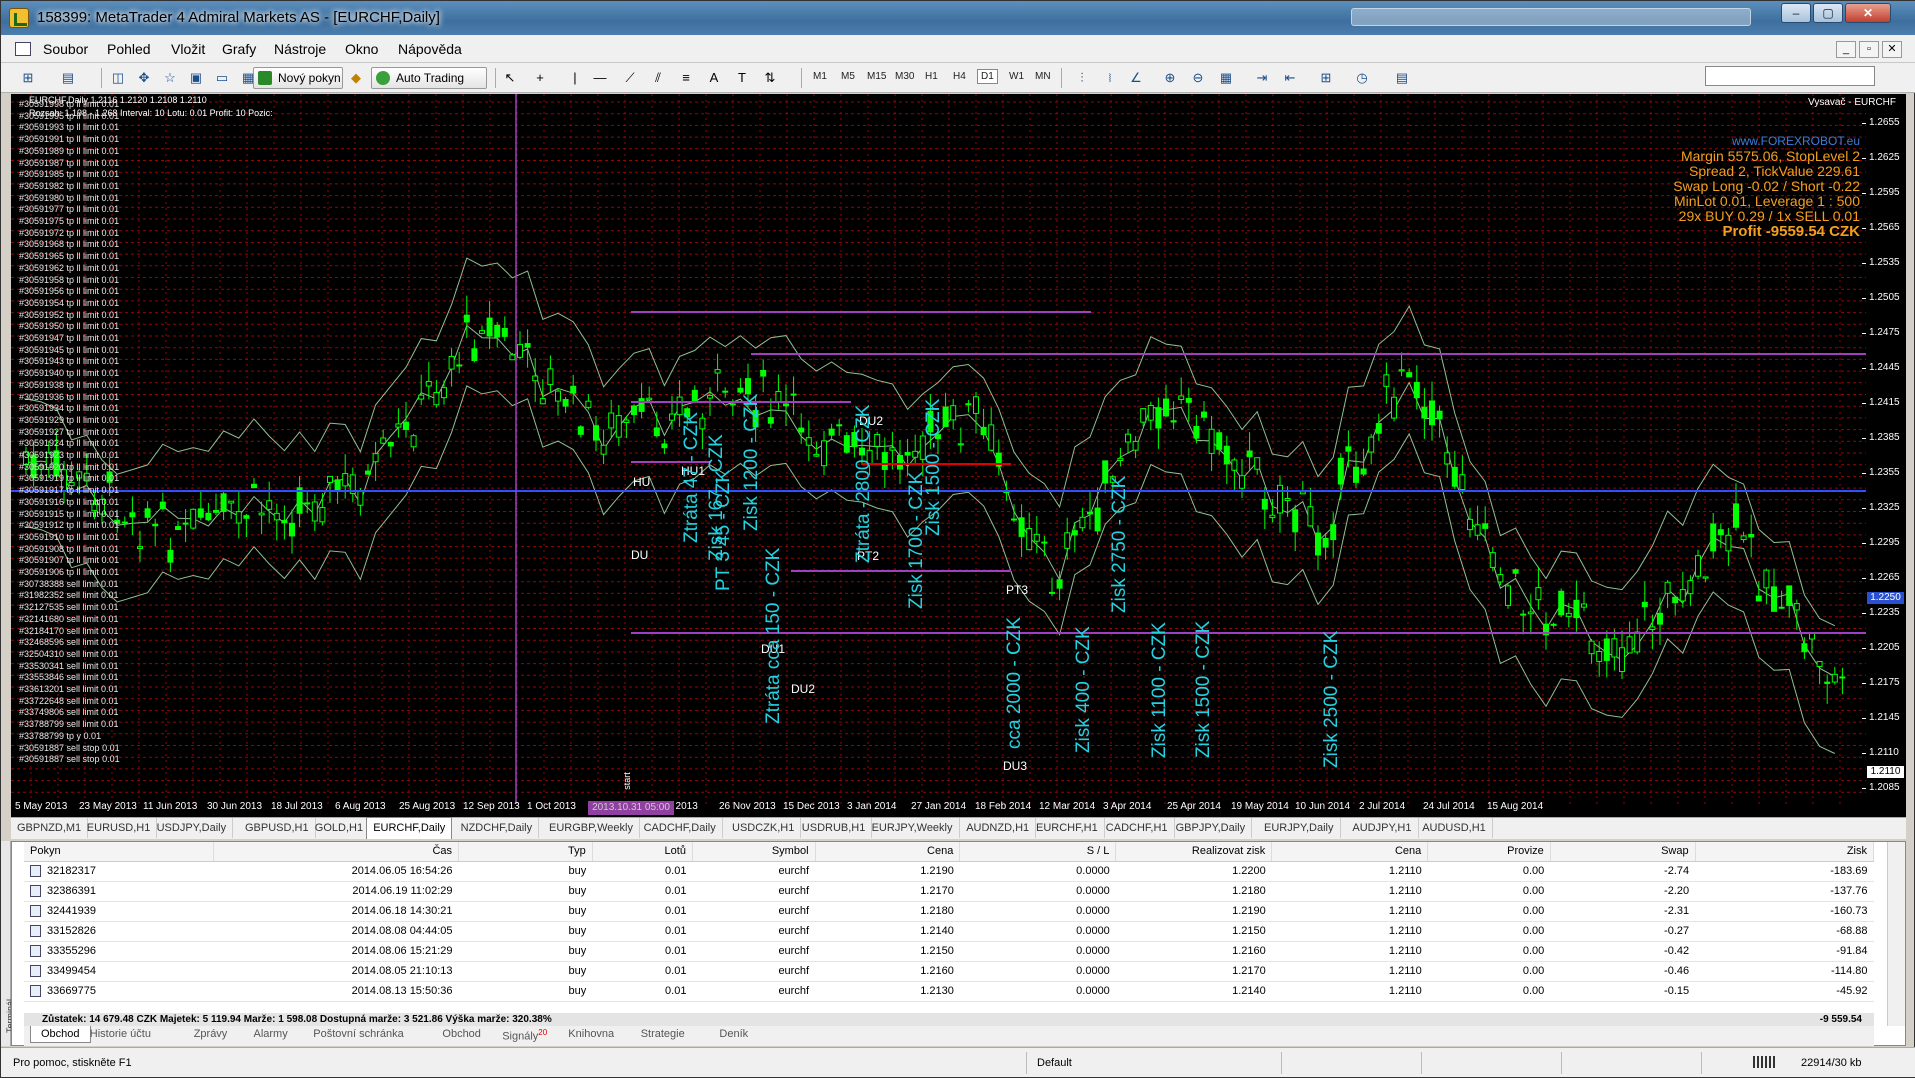  What do you see at coordinates (591, 828) in the screenshot?
I see `chart-tab: EURGBP,Weekly` at bounding box center [591, 828].